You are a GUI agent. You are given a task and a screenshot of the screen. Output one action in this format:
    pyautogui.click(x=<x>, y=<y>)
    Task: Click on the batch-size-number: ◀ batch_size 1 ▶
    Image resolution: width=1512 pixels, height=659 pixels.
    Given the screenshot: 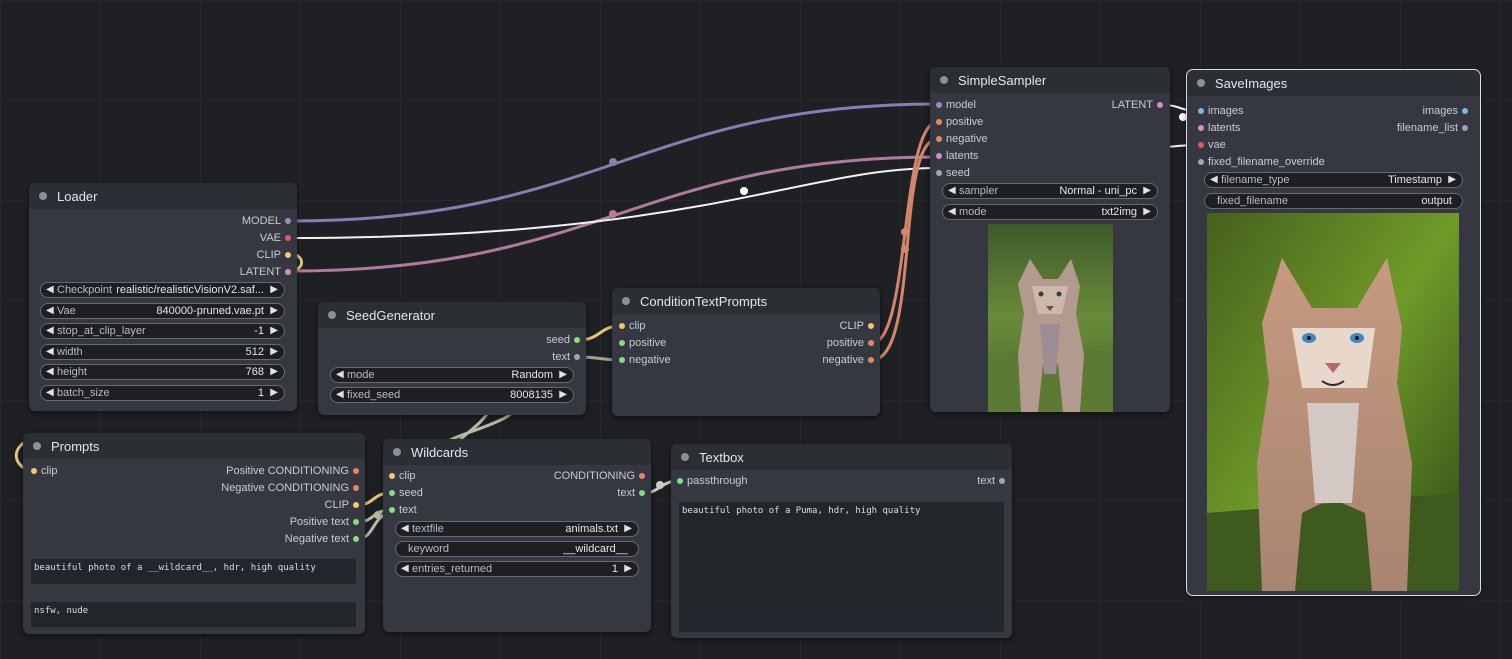 What is the action you would take?
    pyautogui.click(x=162, y=393)
    